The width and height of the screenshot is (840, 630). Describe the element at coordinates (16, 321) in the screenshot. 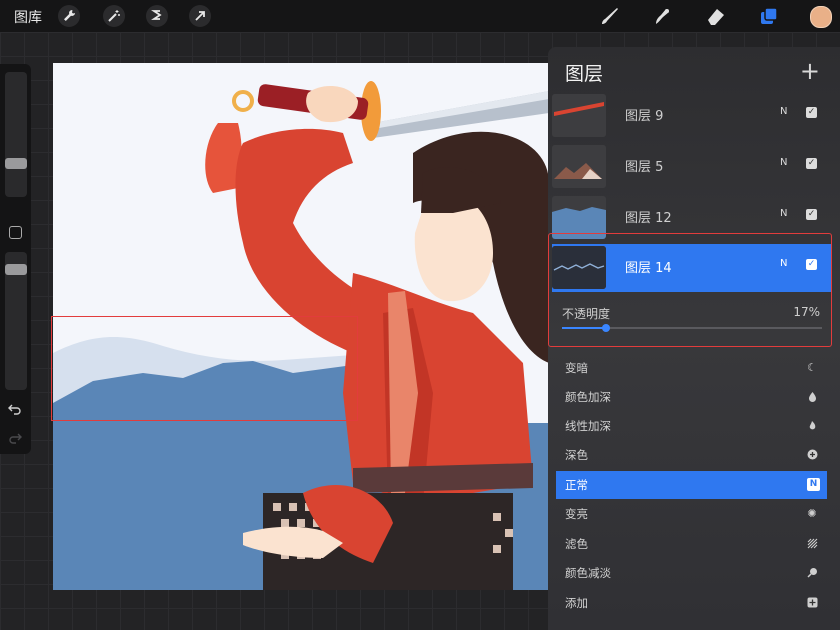

I see `brush-opacity-slider` at that location.